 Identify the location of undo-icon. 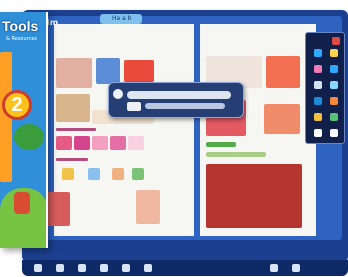
(318, 133).